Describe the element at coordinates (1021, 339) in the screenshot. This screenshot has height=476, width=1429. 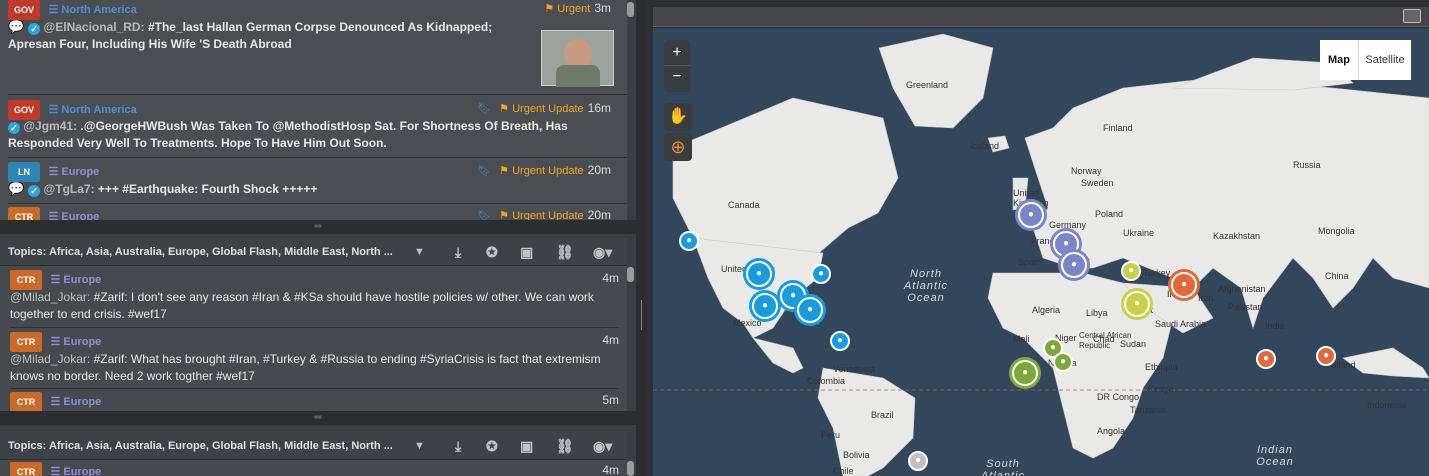
I see `map-label: Mali` at that location.